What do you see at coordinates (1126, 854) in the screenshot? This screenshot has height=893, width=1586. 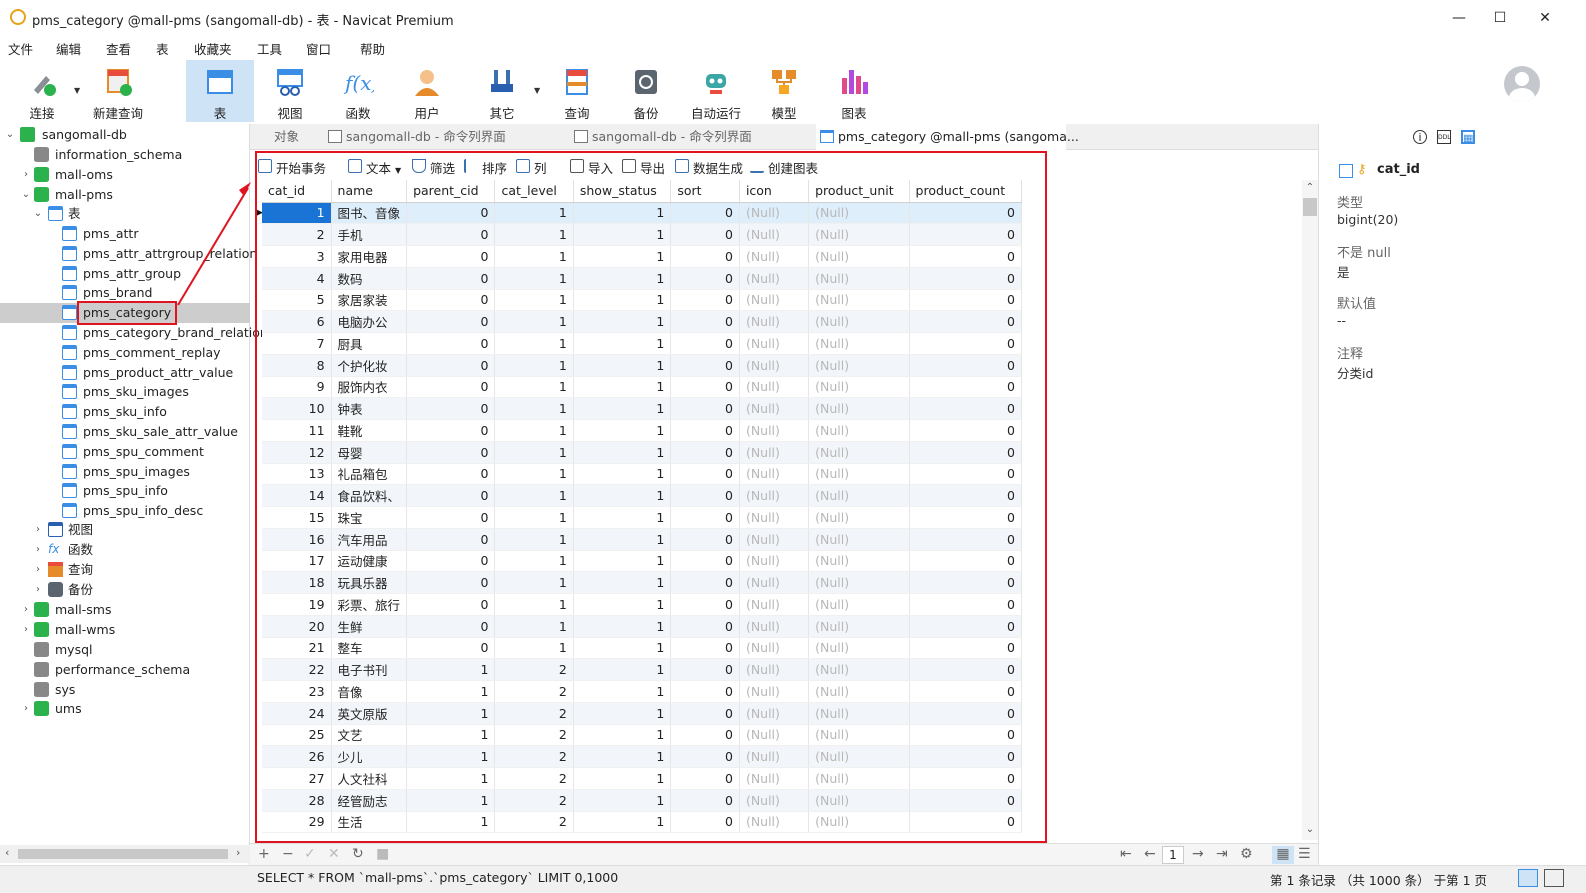 I see `first-page-icon: ⇤` at bounding box center [1126, 854].